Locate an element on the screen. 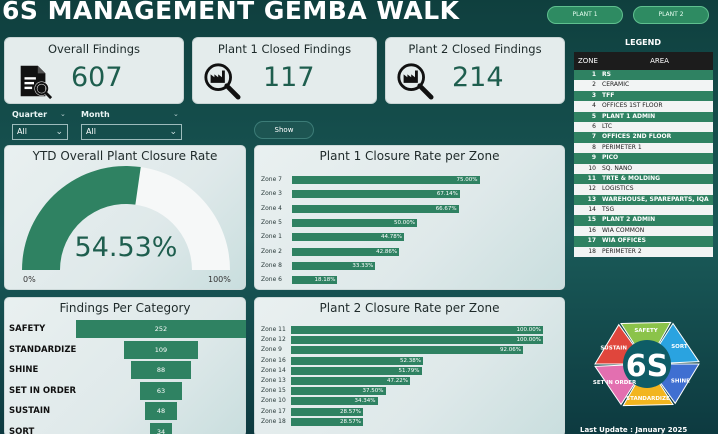 This screenshot has width=718, height=434. category-label: SORT is located at coordinates (22, 430).